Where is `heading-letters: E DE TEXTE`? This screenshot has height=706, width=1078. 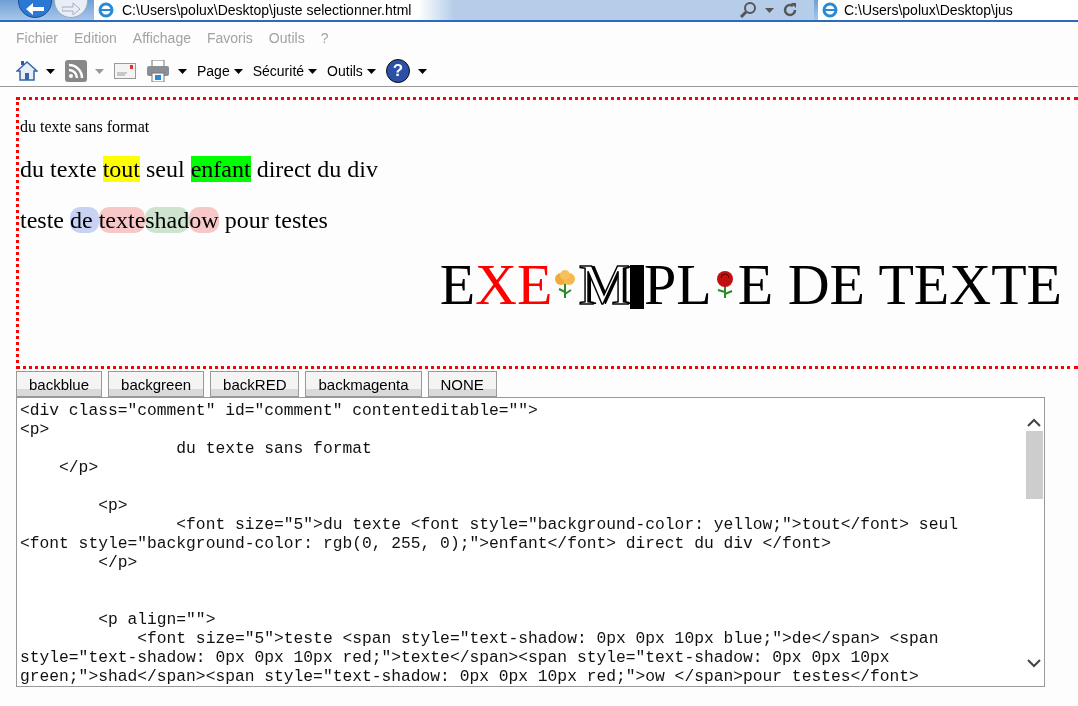
heading-letters: E DE TEXTE is located at coordinates (899, 285).